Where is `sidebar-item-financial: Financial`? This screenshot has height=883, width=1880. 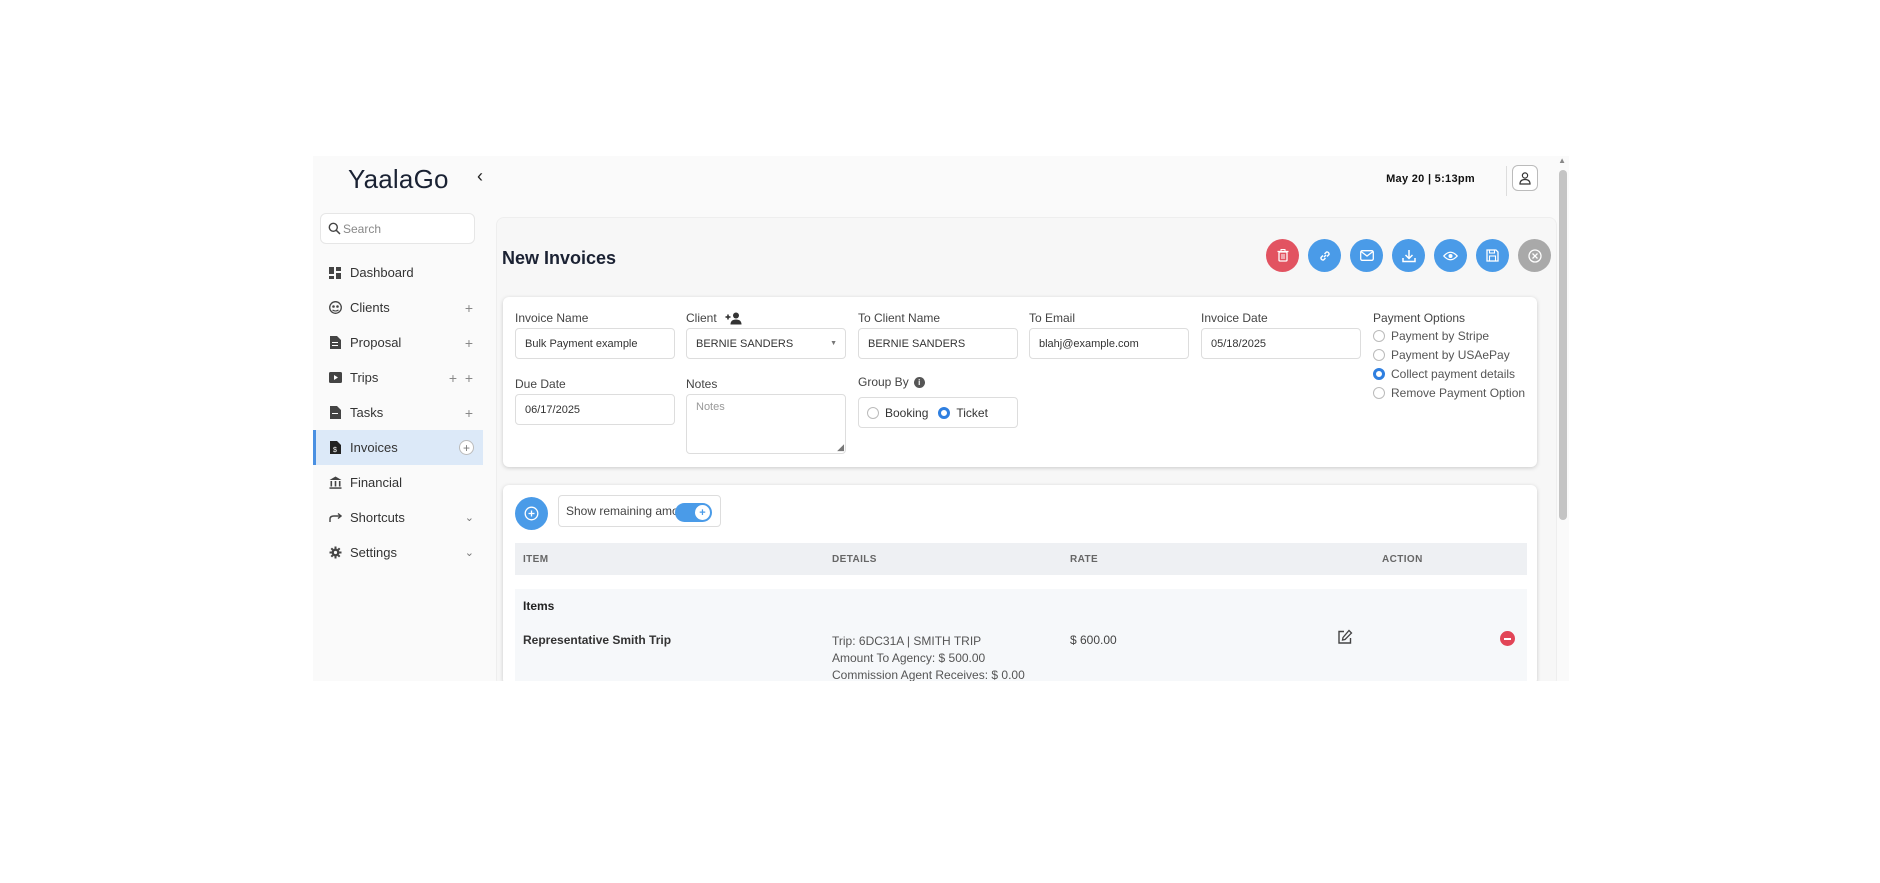
sidebar-item-financial: Financial is located at coordinates (398, 482).